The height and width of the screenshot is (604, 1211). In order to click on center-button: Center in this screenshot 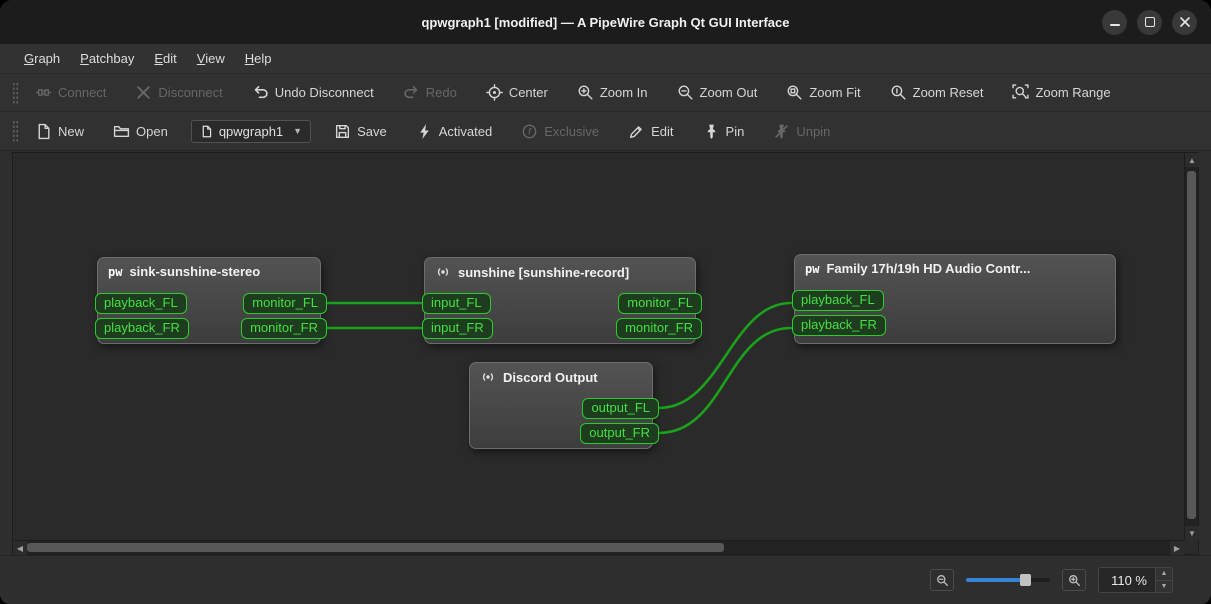, I will do `click(517, 92)`.